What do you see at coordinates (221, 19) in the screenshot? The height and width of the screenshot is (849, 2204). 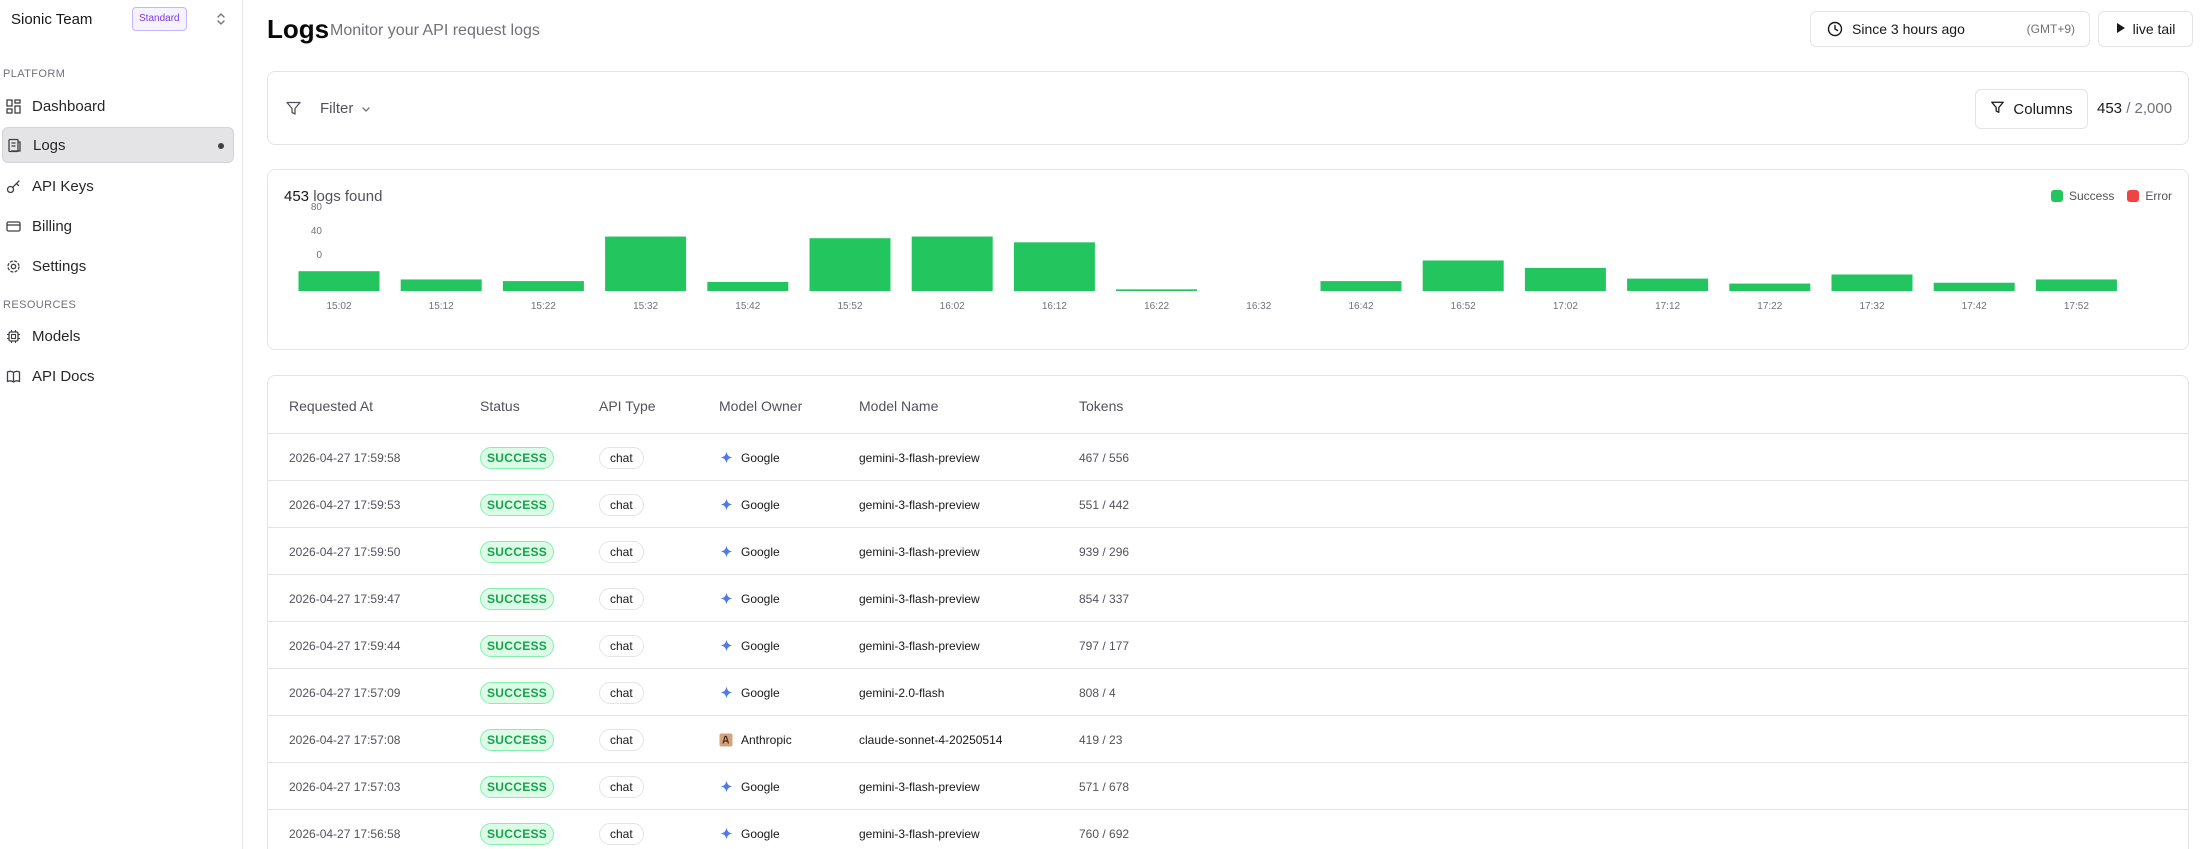 I see `chevron-up-down-icon` at bounding box center [221, 19].